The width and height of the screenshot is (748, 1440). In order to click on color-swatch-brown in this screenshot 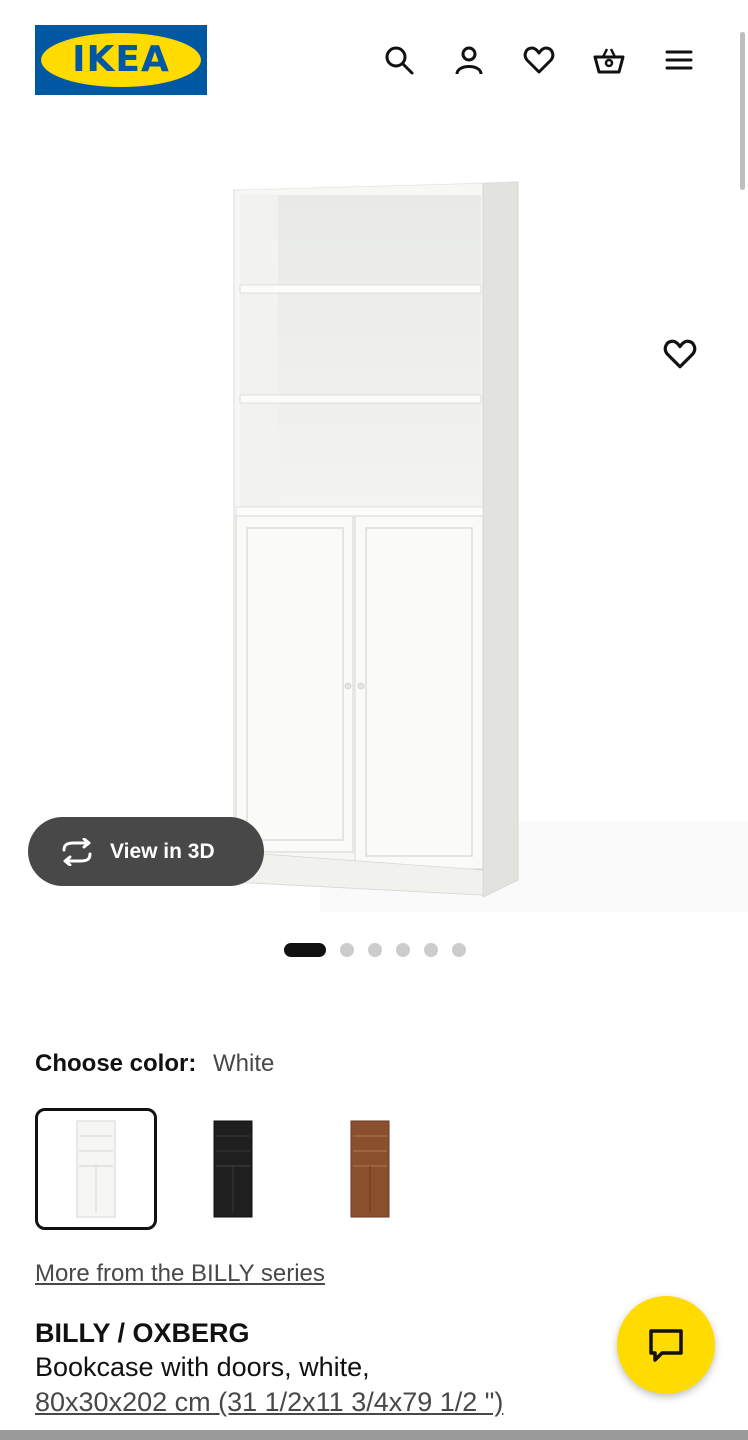, I will do `click(370, 1169)`.